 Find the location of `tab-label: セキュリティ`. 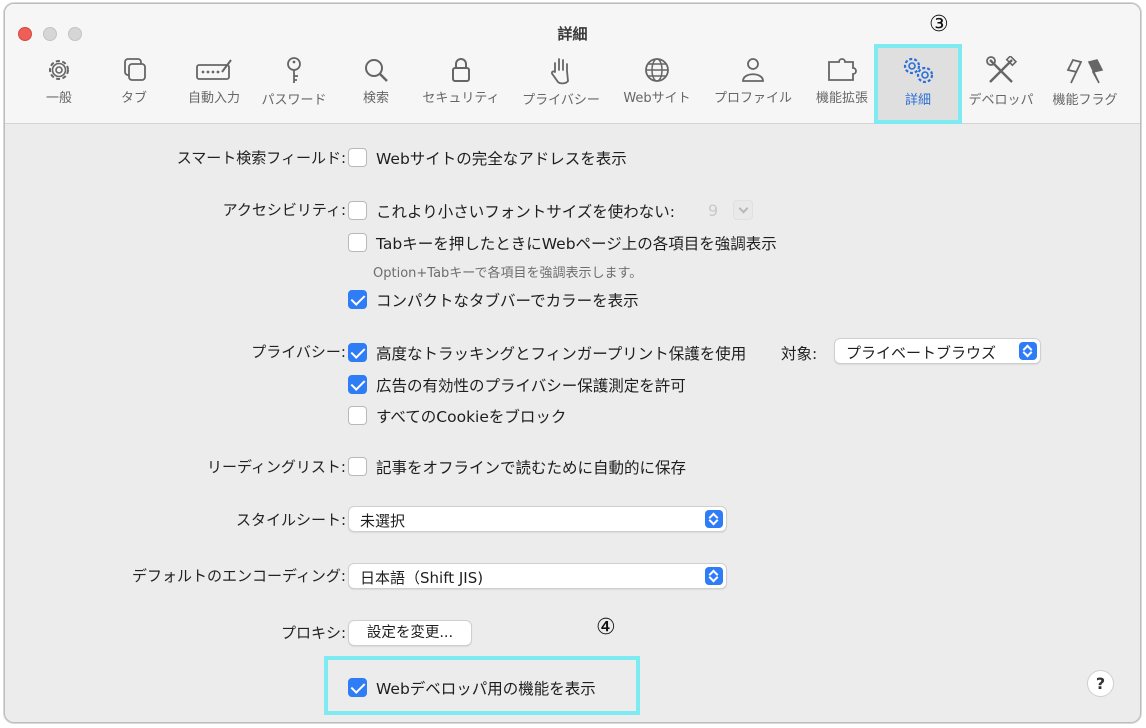

tab-label: セキュリティ is located at coordinates (461, 98).